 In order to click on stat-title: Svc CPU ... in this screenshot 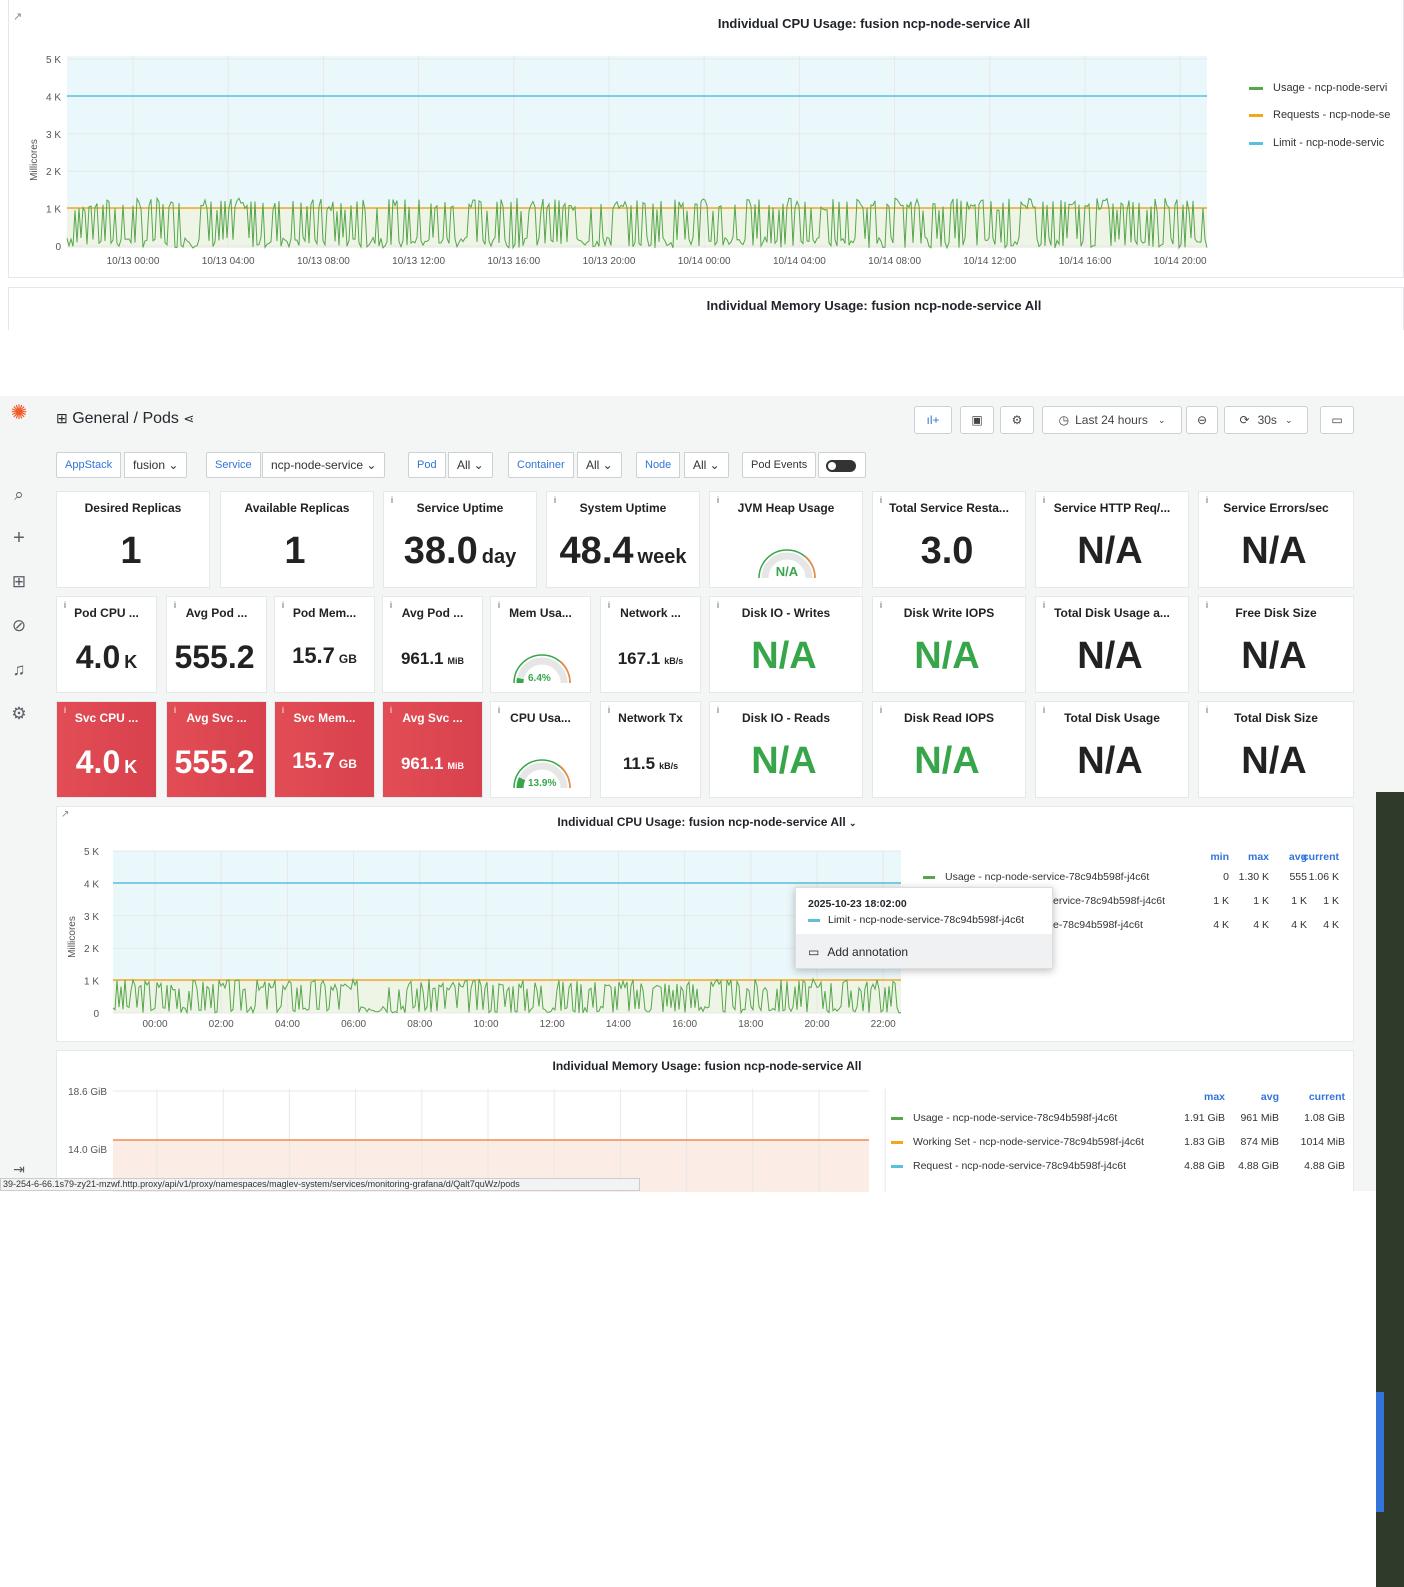, I will do `click(106, 718)`.